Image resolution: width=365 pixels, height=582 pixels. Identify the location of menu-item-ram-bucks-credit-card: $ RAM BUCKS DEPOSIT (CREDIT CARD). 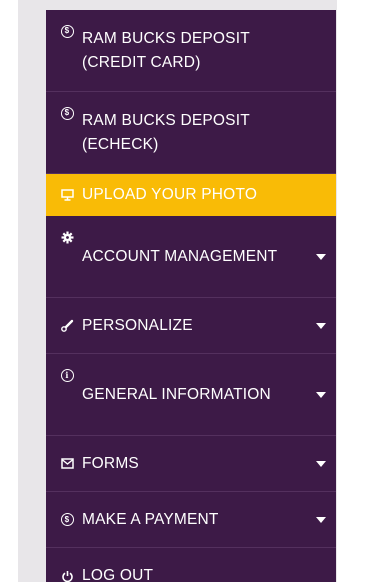
(191, 51).